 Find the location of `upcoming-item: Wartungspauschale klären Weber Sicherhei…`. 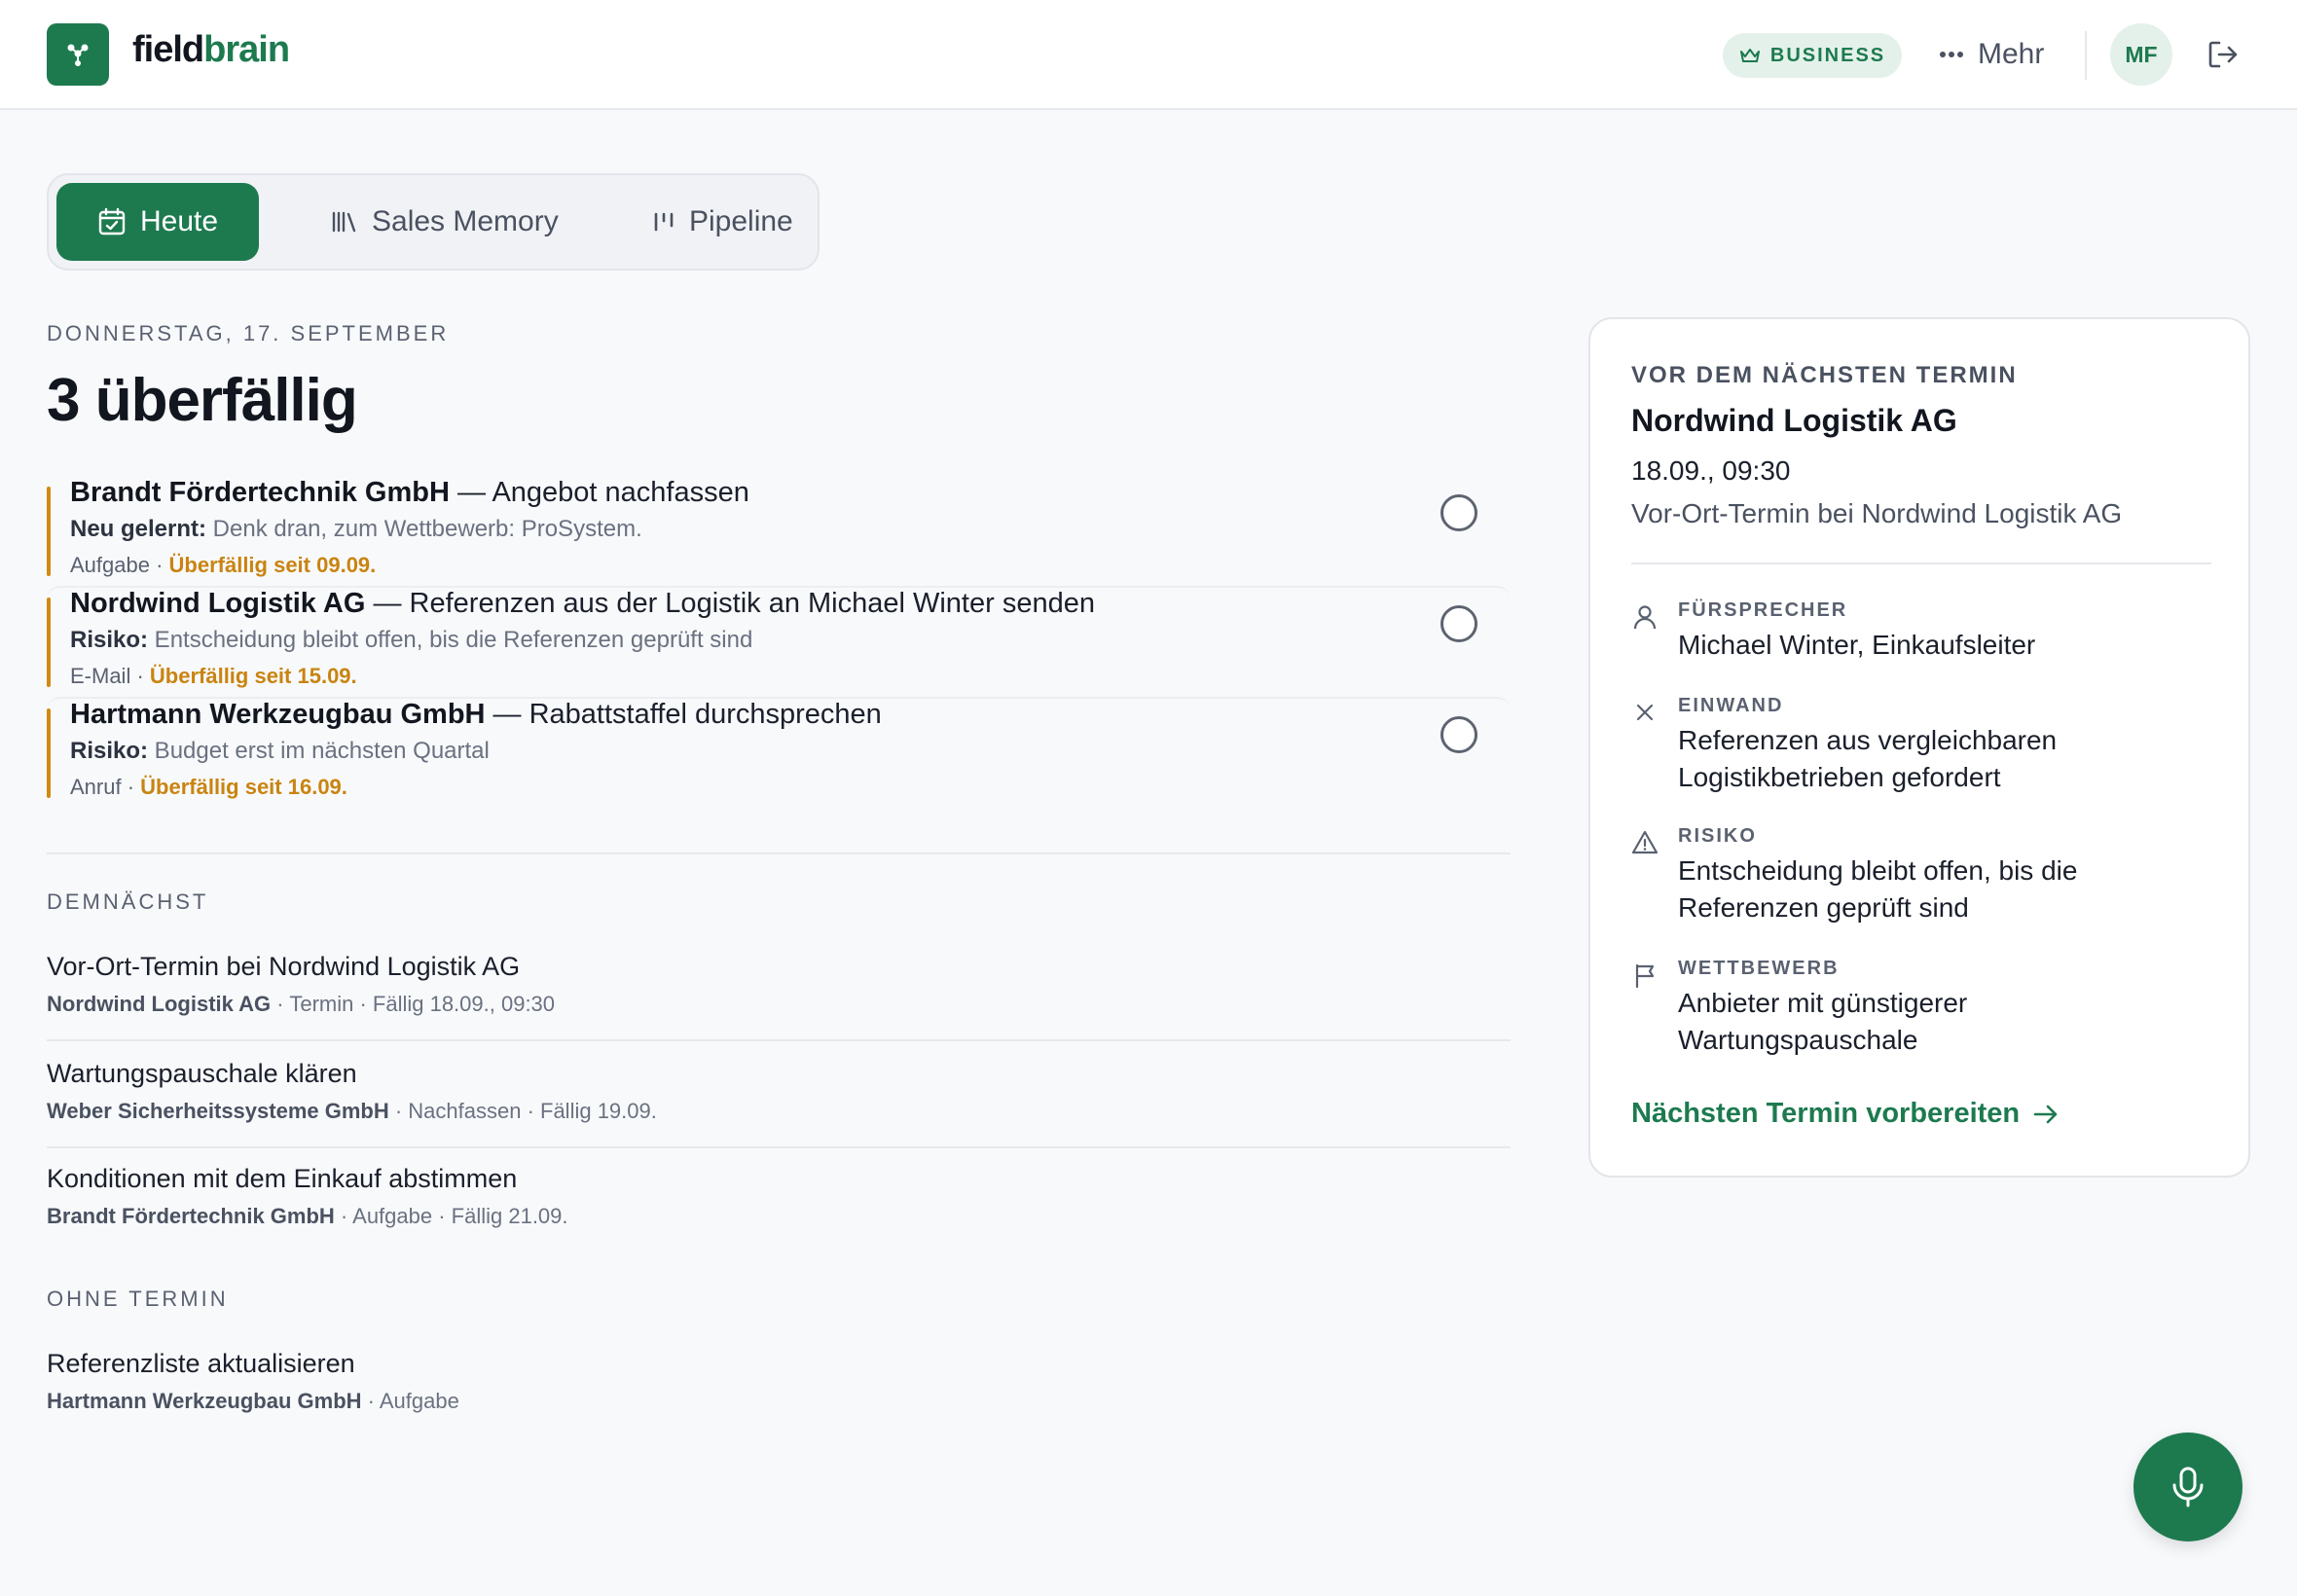

upcoming-item: Wartungspauschale klären Weber Sicherhei… is located at coordinates (779, 1091).